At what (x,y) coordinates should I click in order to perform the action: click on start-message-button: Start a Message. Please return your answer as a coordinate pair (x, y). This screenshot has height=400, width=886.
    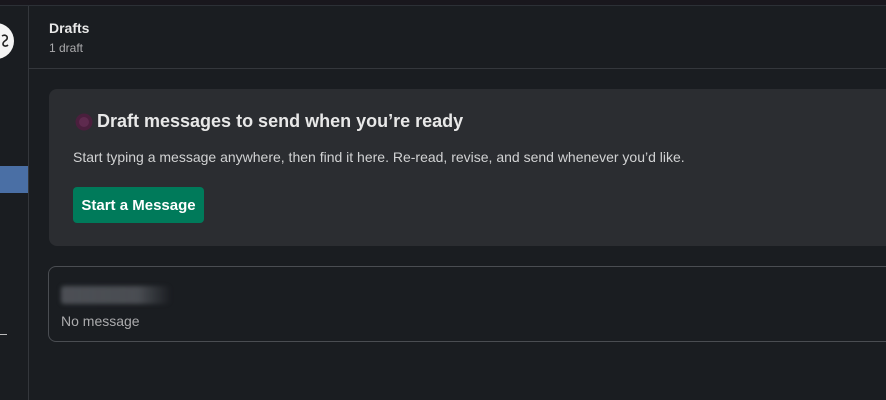
    Looking at the image, I should click on (138, 205).